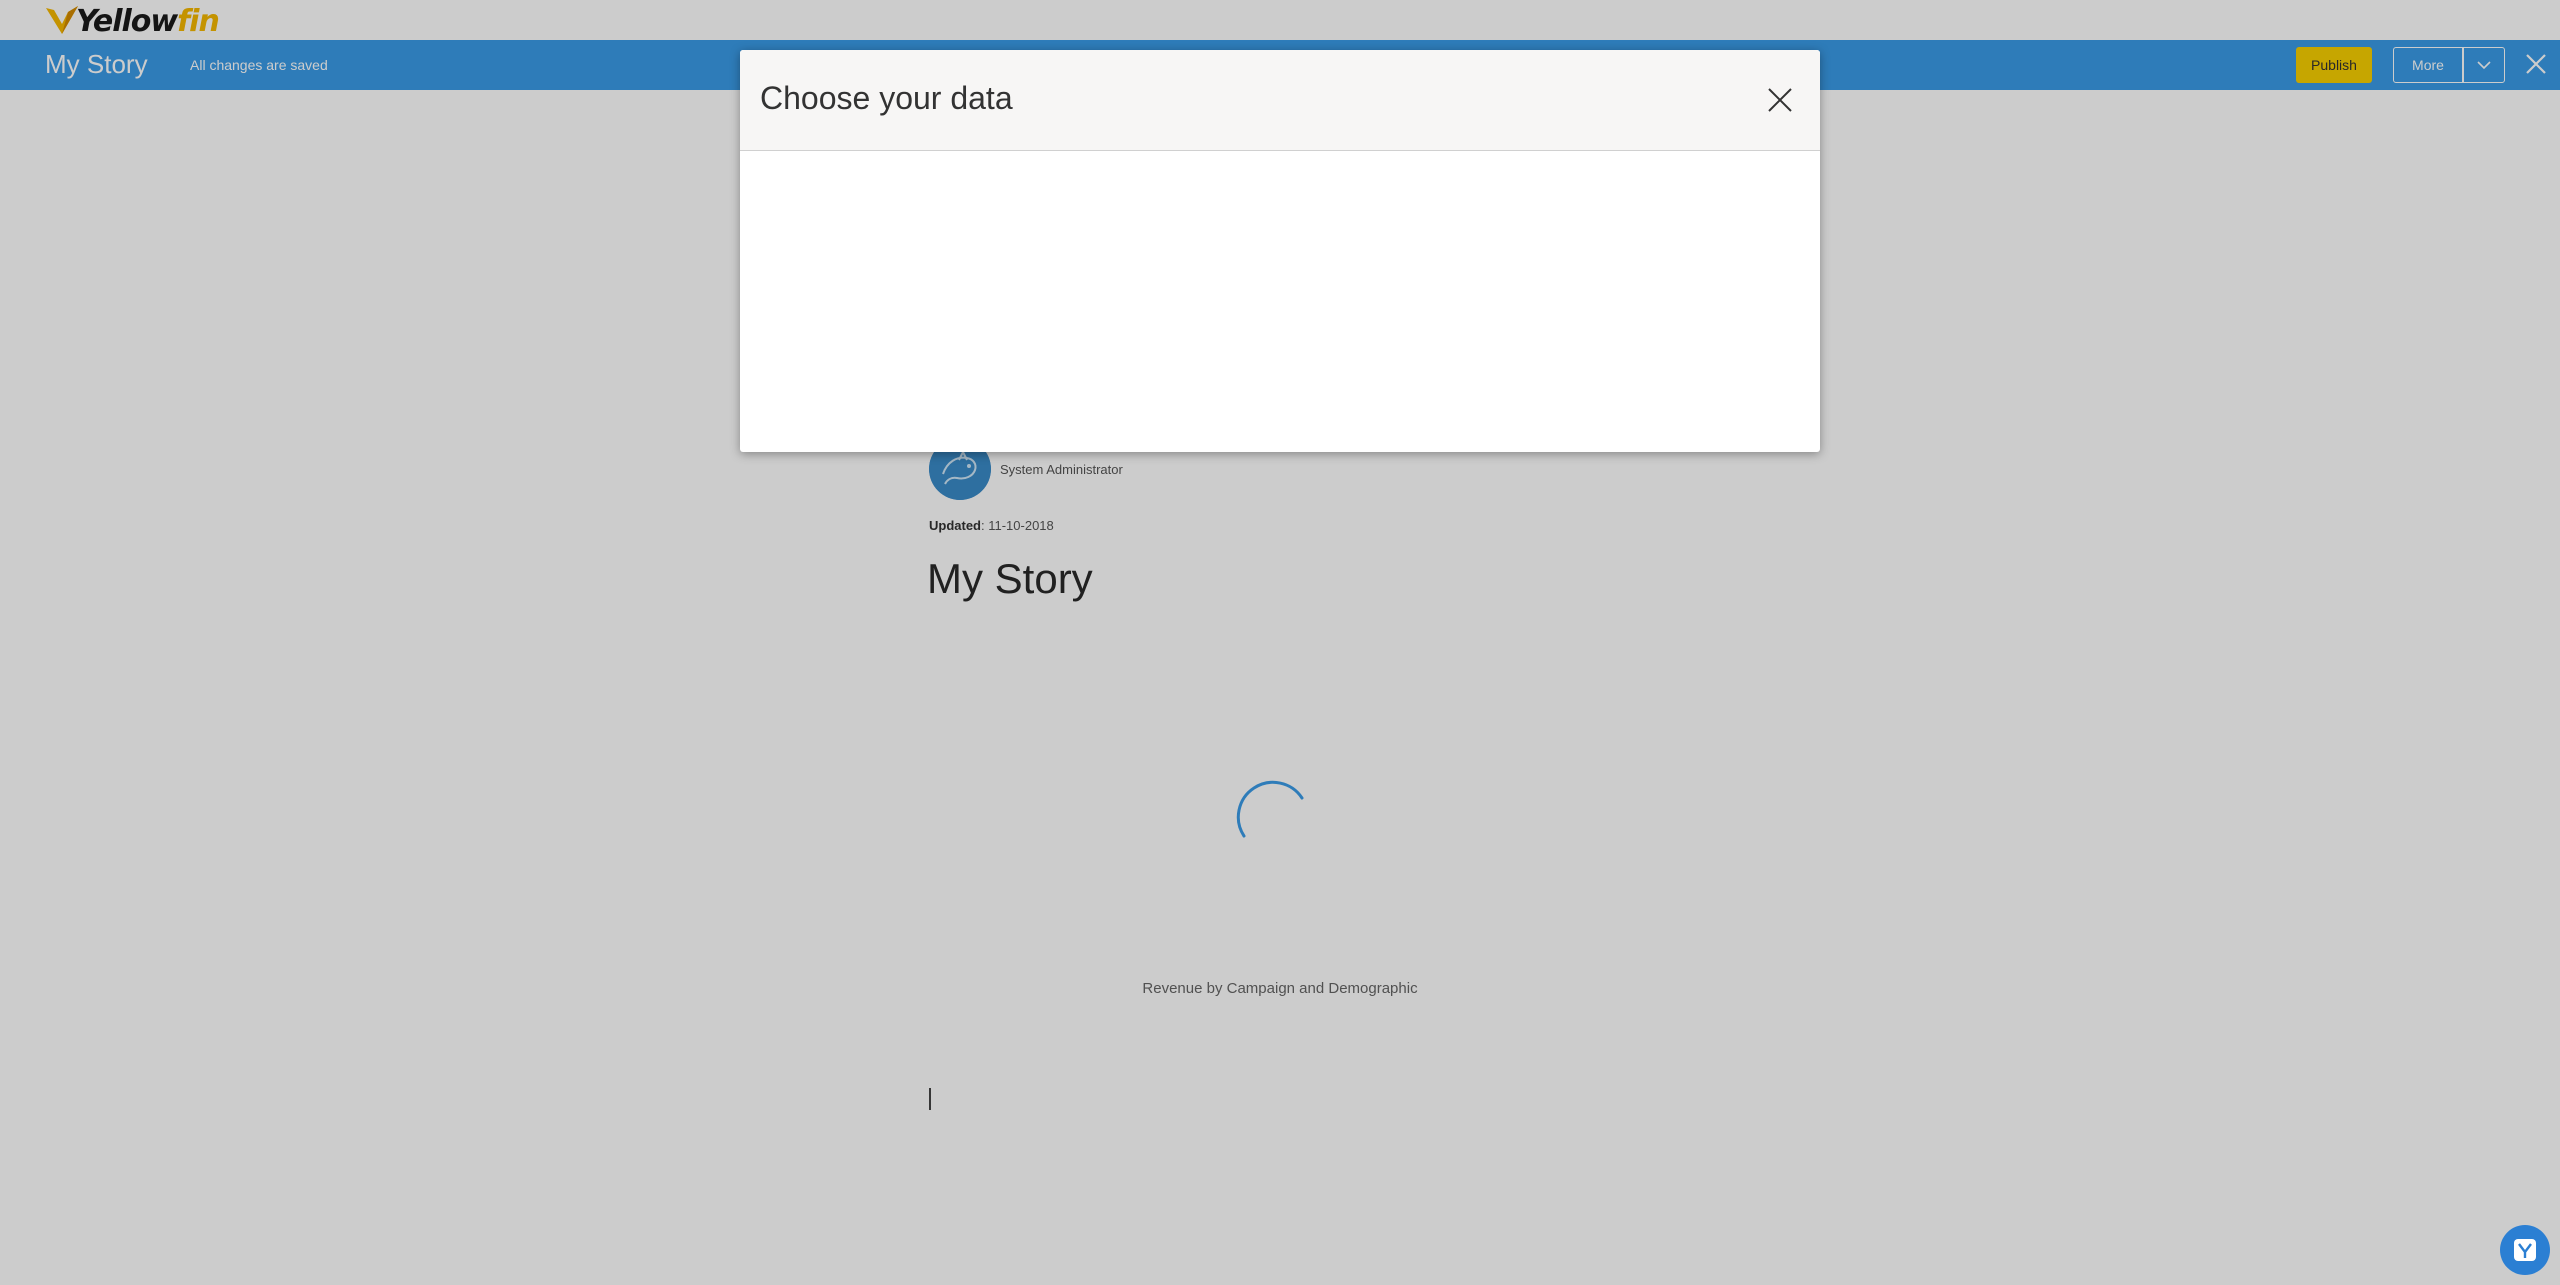  Describe the element at coordinates (1280, 251) in the screenshot. I see `choose-data-dialog: Choose your data` at that location.